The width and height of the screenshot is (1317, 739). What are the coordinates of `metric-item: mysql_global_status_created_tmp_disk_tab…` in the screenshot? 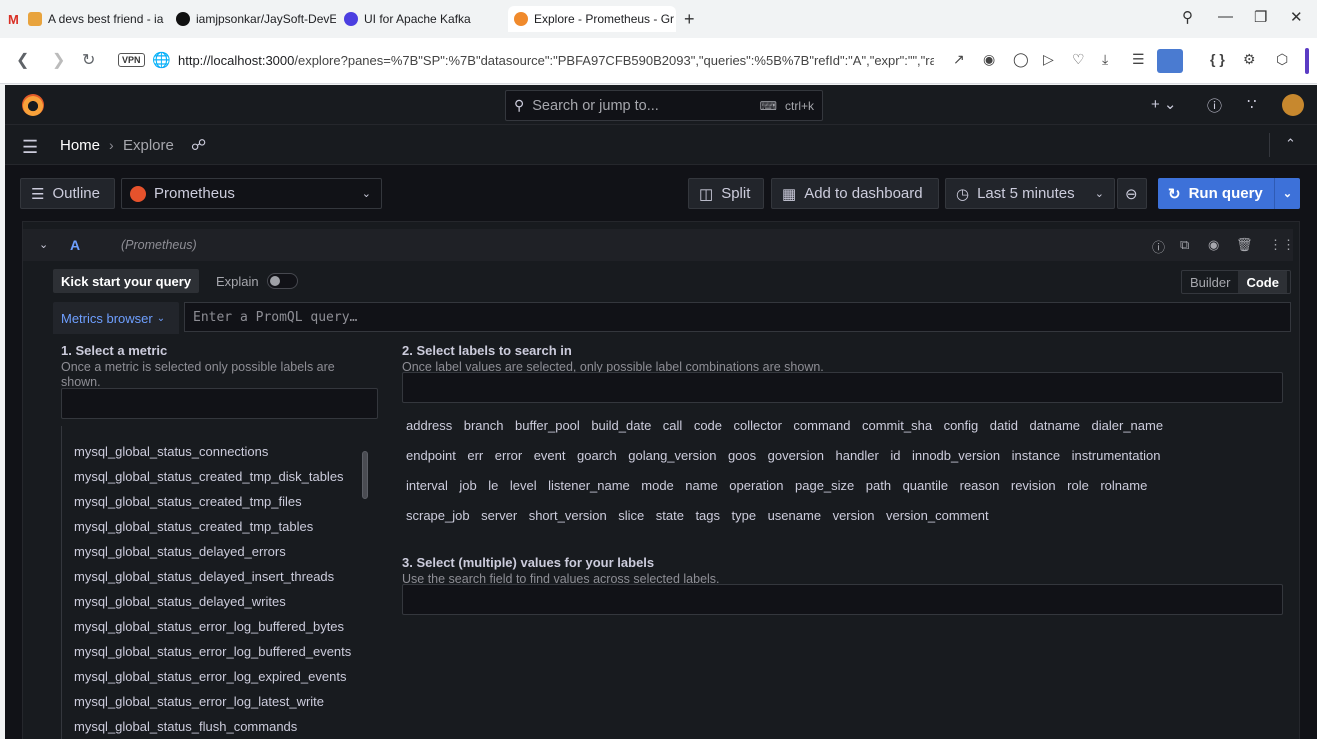 It's located at (209, 476).